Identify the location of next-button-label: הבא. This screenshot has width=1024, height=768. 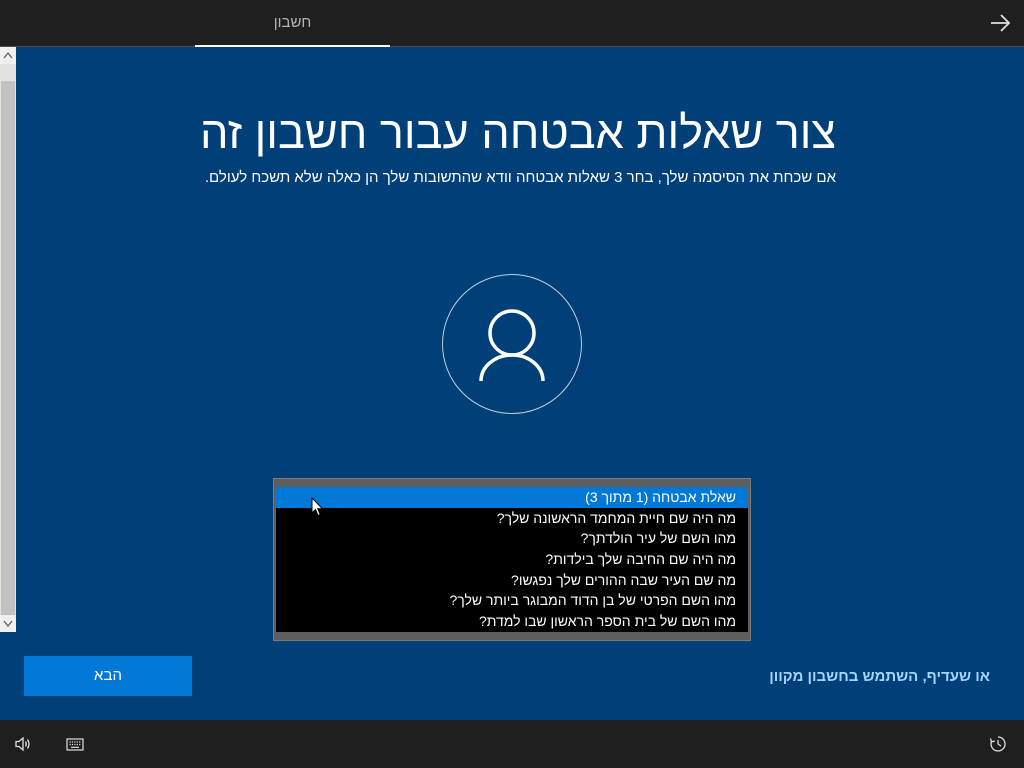
(108, 675).